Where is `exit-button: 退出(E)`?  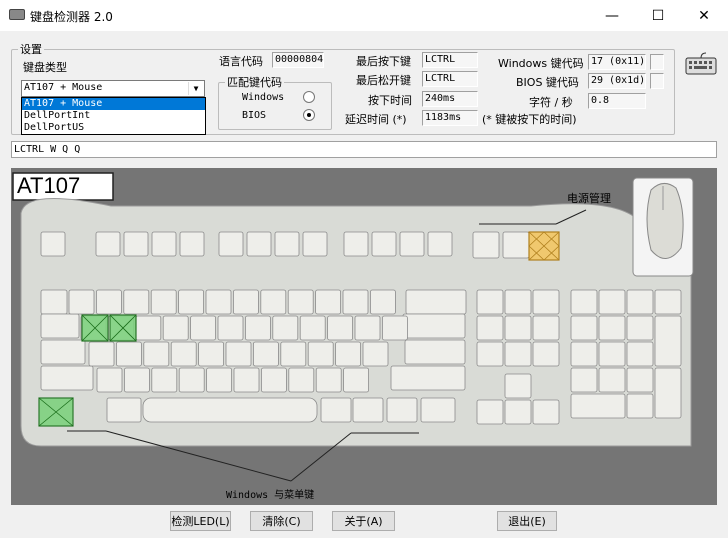 exit-button: 退出(E) is located at coordinates (527, 521).